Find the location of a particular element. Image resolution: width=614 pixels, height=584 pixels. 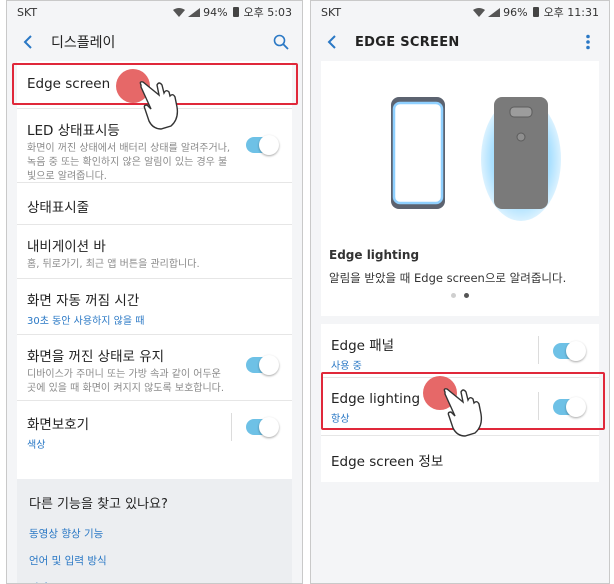

related-link: 동영상 향상 기능 is located at coordinates (154, 533).